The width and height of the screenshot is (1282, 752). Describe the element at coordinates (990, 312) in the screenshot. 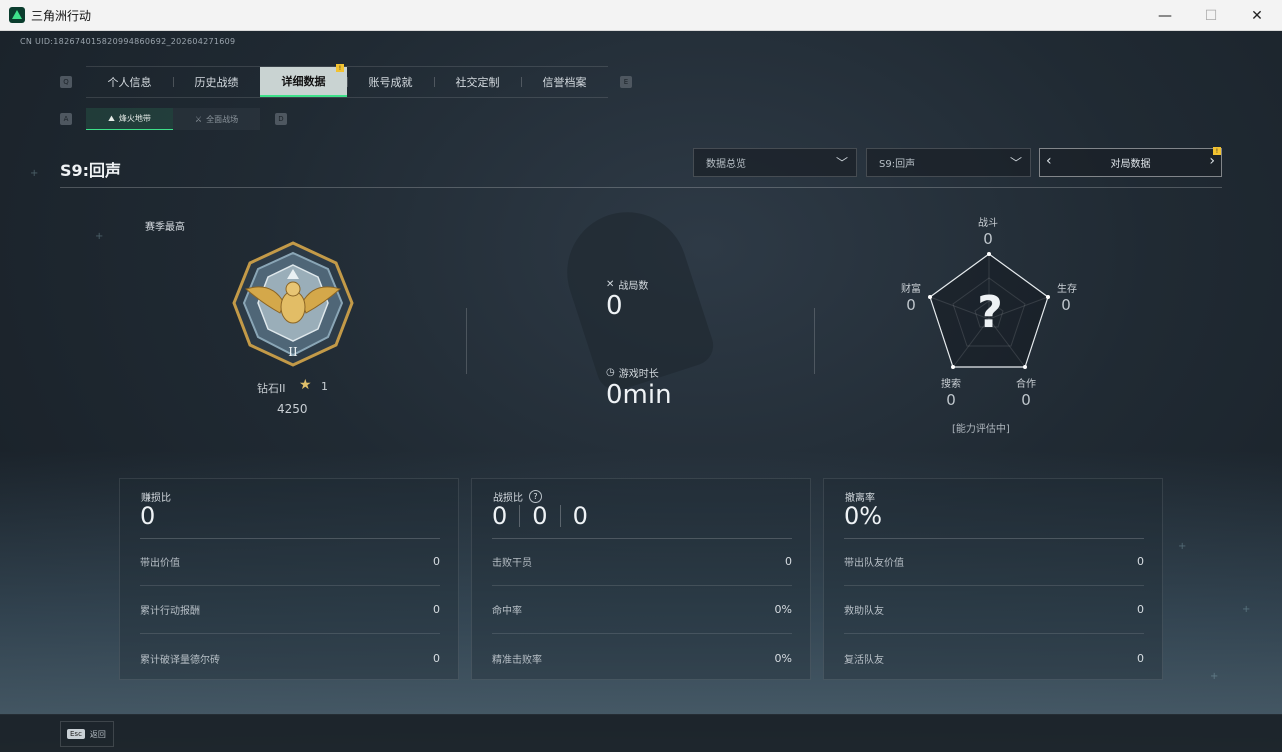

I see `radar-unknown-mark: ?` at that location.